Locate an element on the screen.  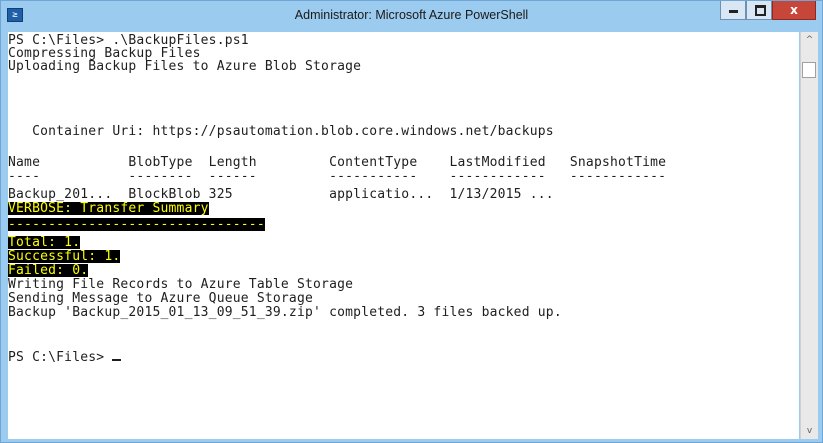
console-line: Sending Message to Azure Queue Storage is located at coordinates (161, 298).